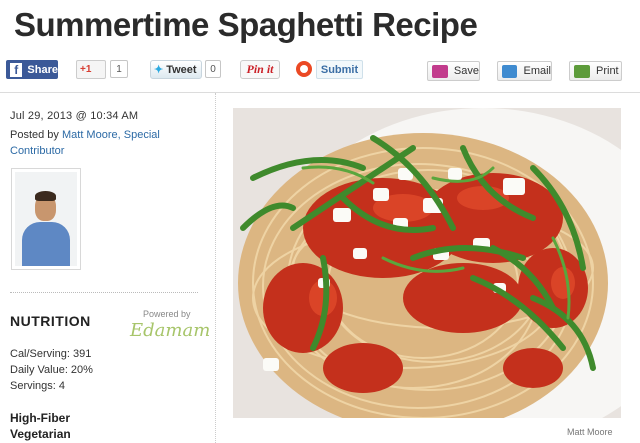 Image resolution: width=640 pixels, height=443 pixels. What do you see at coordinates (213, 69) in the screenshot?
I see `tweet-count: 0` at bounding box center [213, 69].